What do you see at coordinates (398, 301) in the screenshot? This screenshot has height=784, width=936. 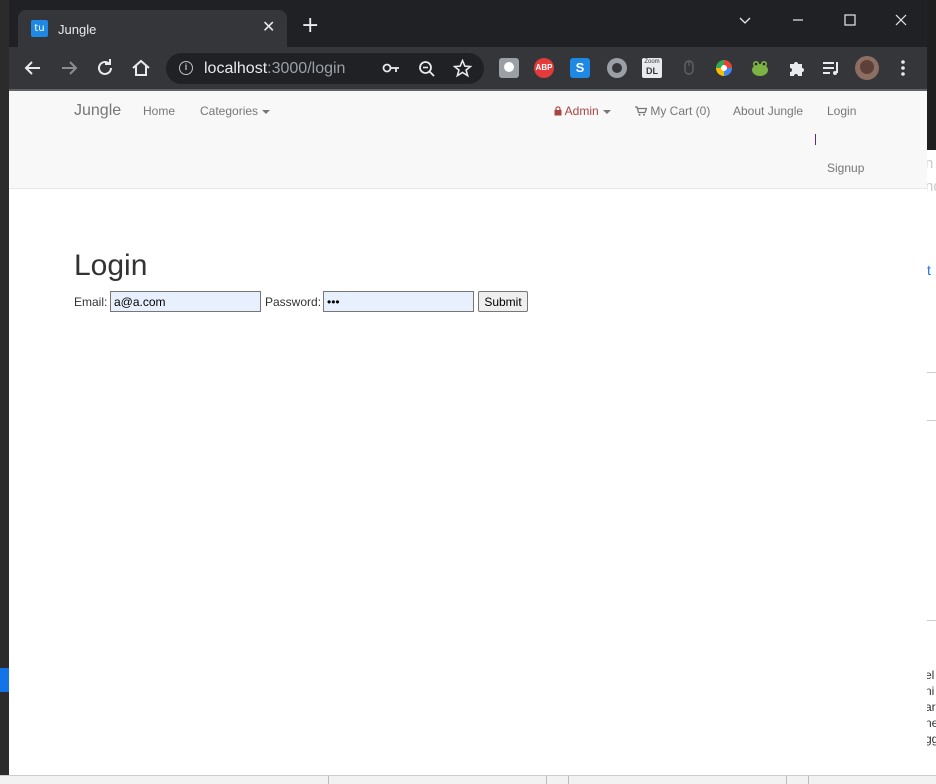 I see `password-field` at bounding box center [398, 301].